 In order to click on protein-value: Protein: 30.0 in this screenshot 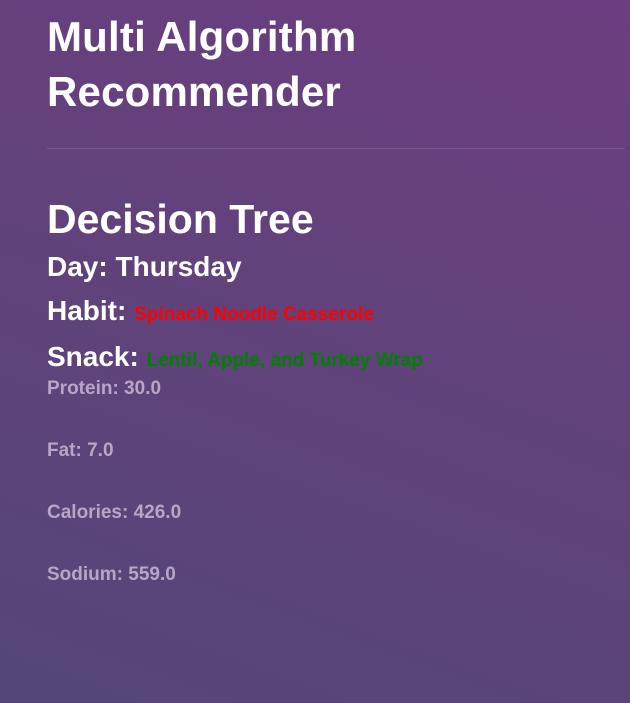, I will do `click(104, 388)`.